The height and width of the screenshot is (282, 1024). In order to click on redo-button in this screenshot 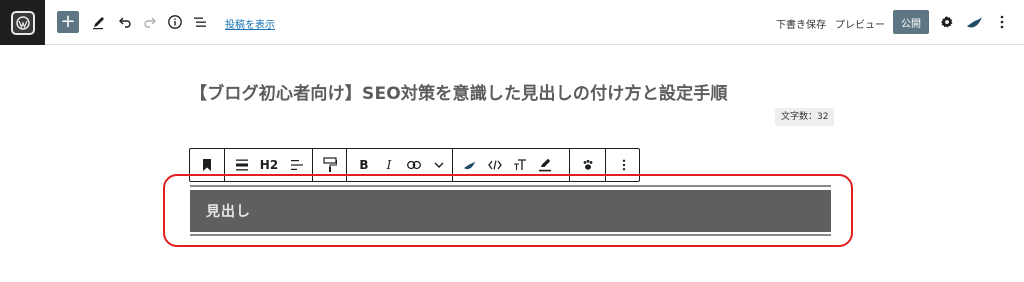, I will do `click(150, 22)`.